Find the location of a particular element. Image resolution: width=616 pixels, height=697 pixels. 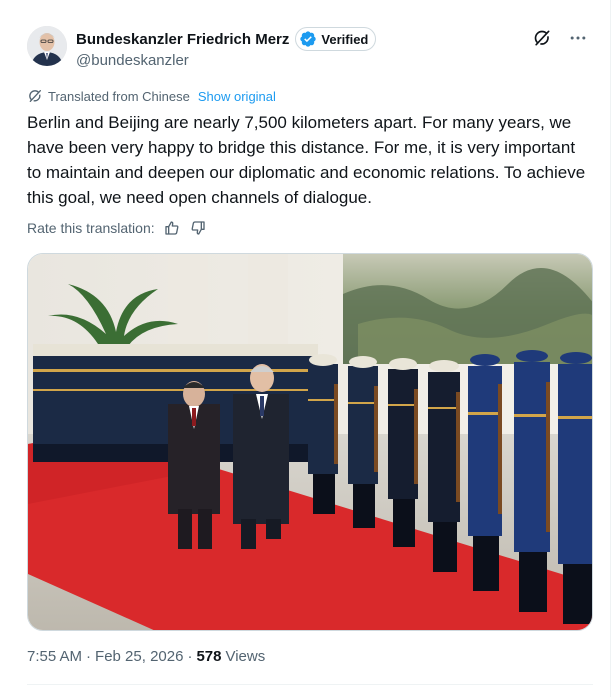

thumbs-down-icon is located at coordinates (198, 228).